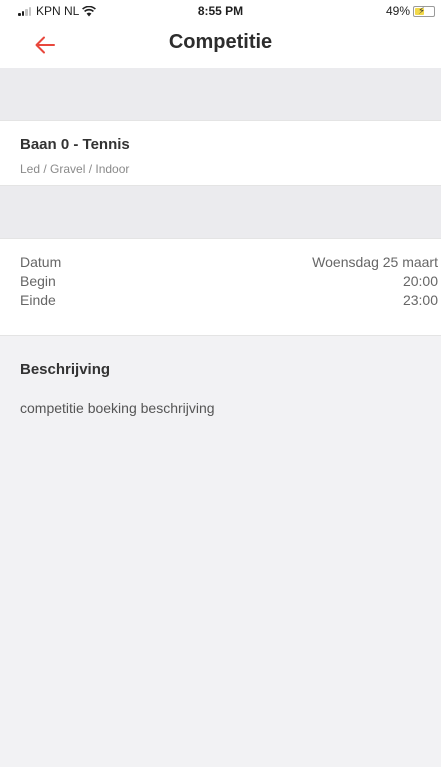 This screenshot has height=767, width=441. I want to click on battery-percent: 49%, so click(397, 11).